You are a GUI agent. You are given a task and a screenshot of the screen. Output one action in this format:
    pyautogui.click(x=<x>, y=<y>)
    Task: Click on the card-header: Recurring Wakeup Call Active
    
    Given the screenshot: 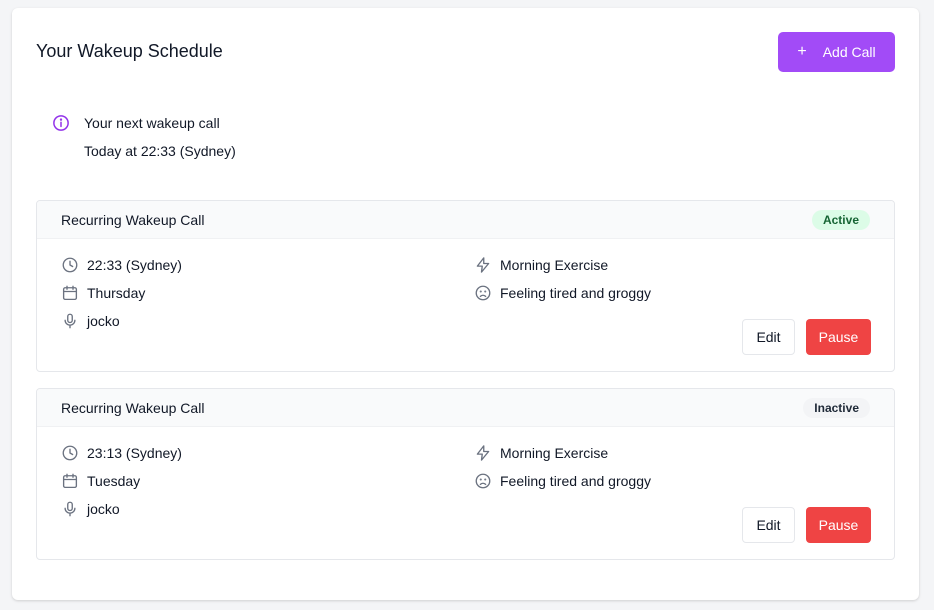 What is the action you would take?
    pyautogui.click(x=465, y=220)
    